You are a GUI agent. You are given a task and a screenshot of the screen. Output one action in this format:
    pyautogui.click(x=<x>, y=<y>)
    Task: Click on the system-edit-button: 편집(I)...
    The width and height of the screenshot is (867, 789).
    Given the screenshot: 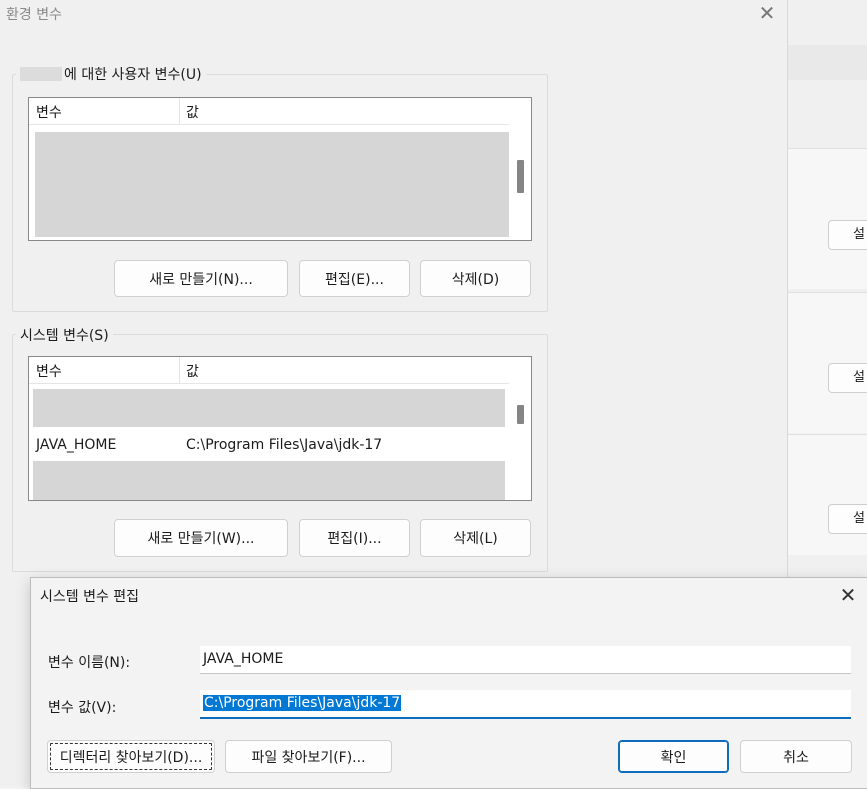 What is the action you would take?
    pyautogui.click(x=354, y=538)
    